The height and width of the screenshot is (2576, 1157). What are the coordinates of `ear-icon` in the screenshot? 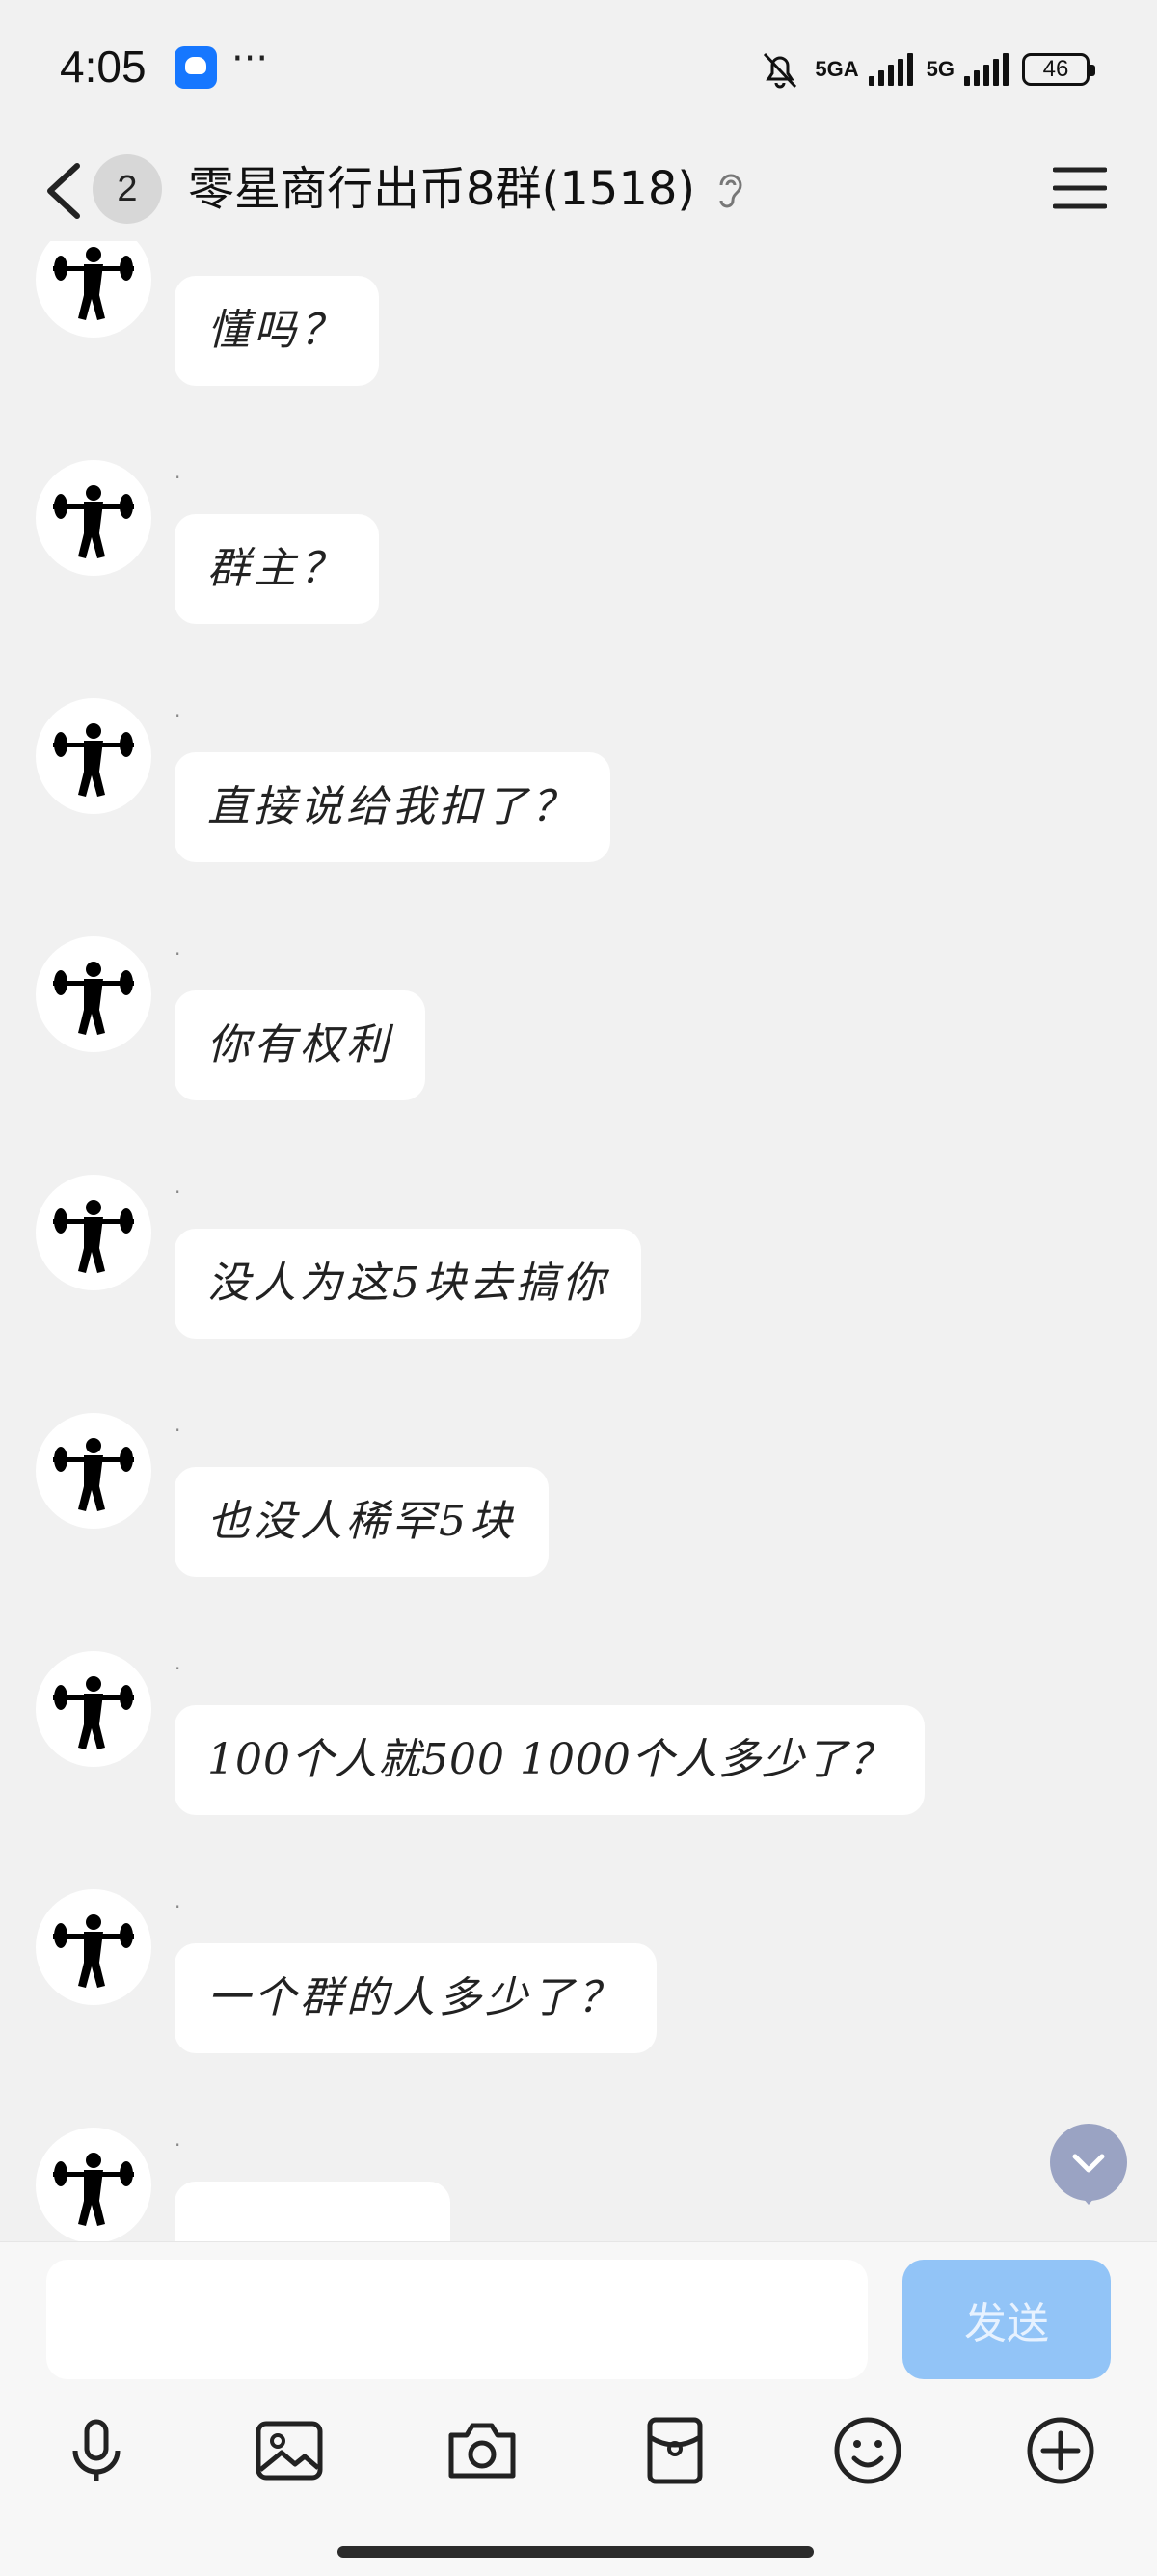 It's located at (729, 190).